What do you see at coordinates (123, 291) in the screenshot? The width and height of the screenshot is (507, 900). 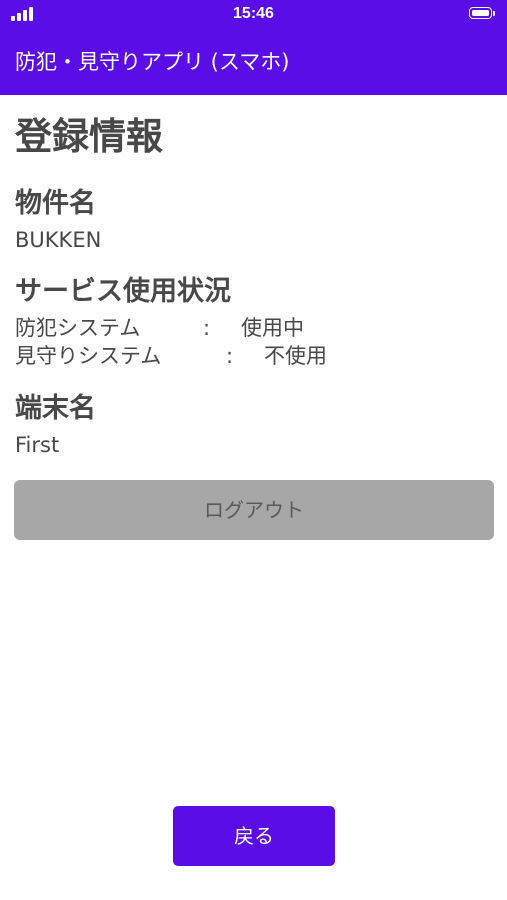 I see `service-usage-heading: サービス使用状況` at bounding box center [123, 291].